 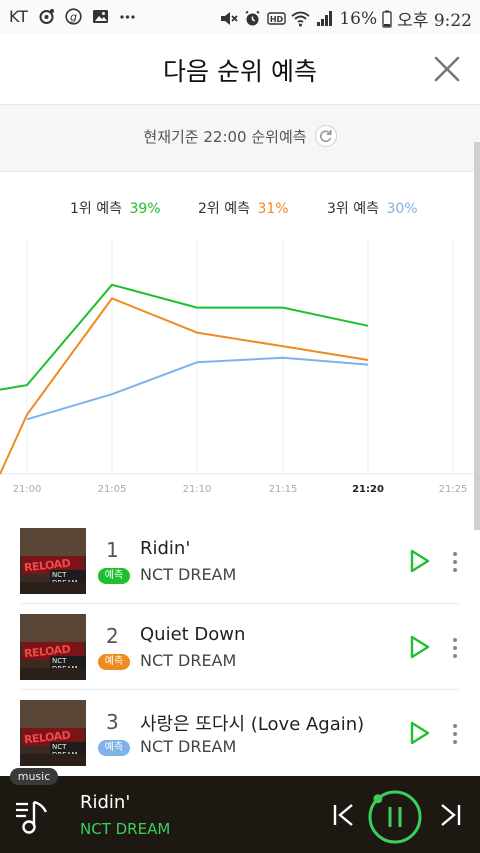 I want to click on hd-icon: HD, so click(x=277, y=18).